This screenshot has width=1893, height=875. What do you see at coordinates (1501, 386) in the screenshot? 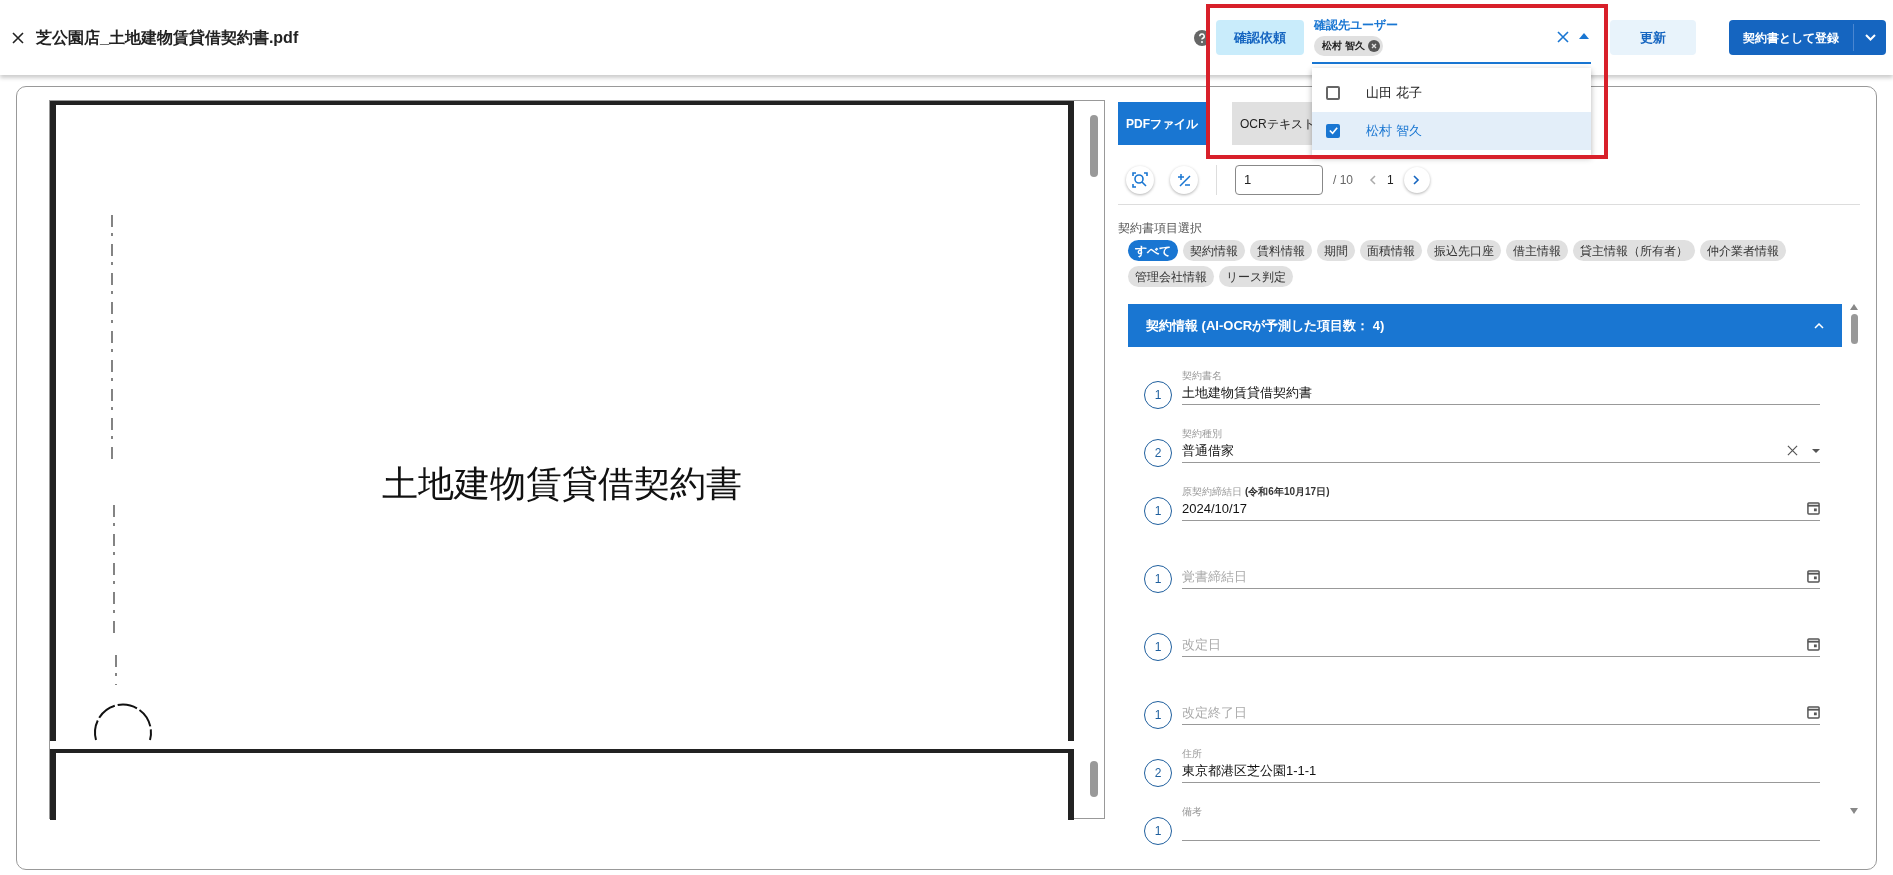
I see `input-field: 契約書名 土地建物賃貸借契約書` at bounding box center [1501, 386].